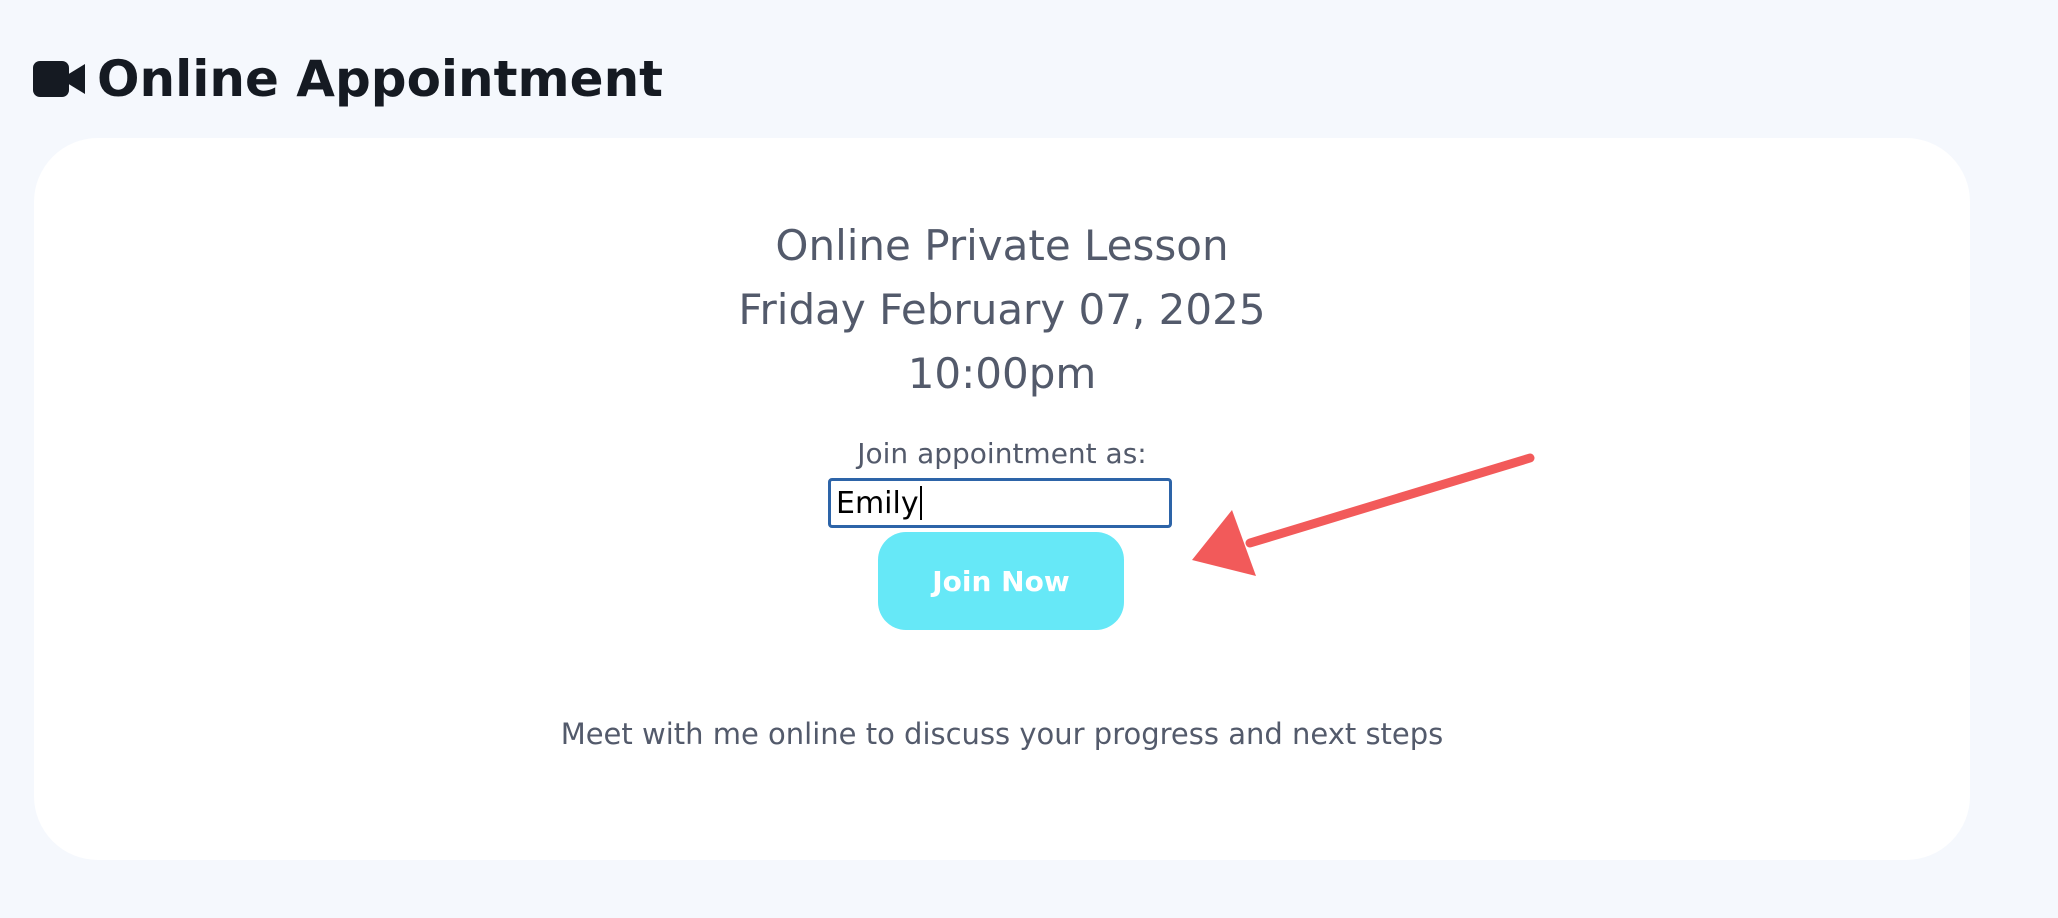 The width and height of the screenshot is (2058, 918). What do you see at coordinates (1363, 514) in the screenshot?
I see `annotation-arrow-icon` at bounding box center [1363, 514].